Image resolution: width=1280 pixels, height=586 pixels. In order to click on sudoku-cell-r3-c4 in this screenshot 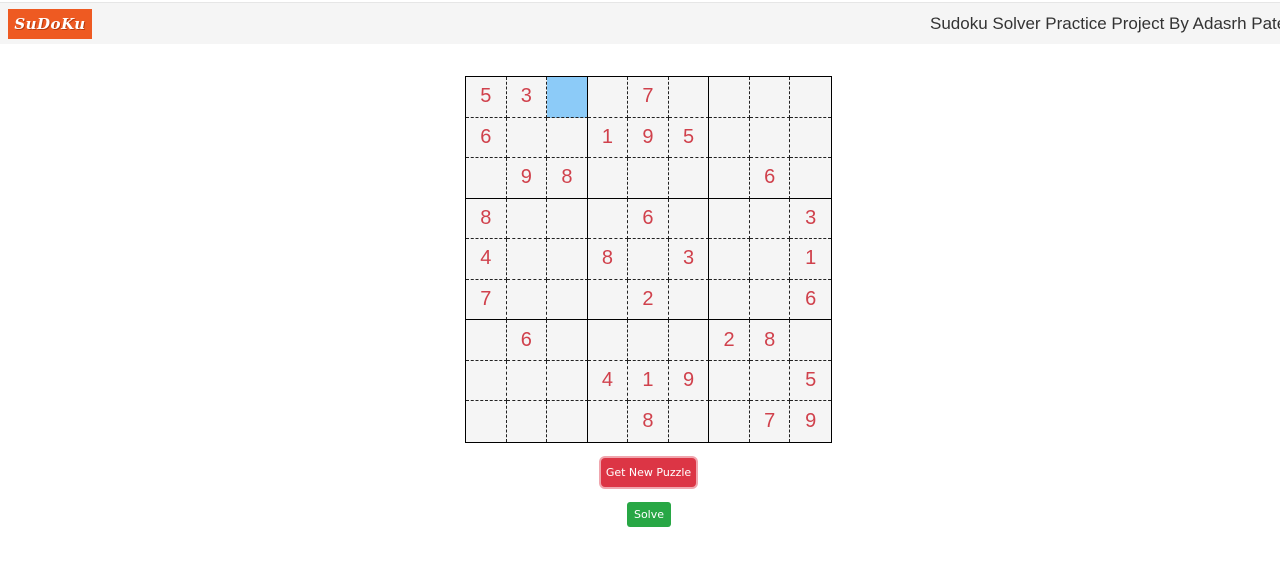, I will do `click(608, 178)`.